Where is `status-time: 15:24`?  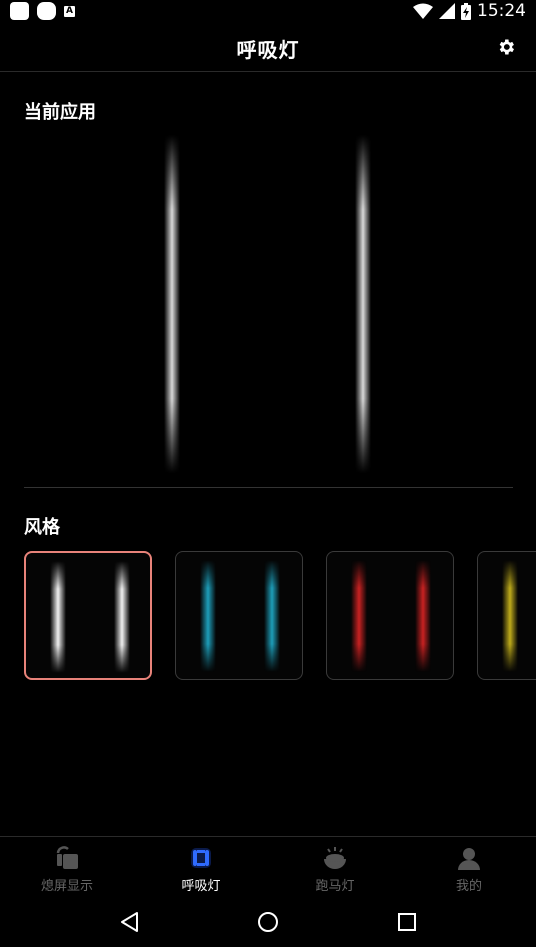 status-time: 15:24 is located at coordinates (501, 11).